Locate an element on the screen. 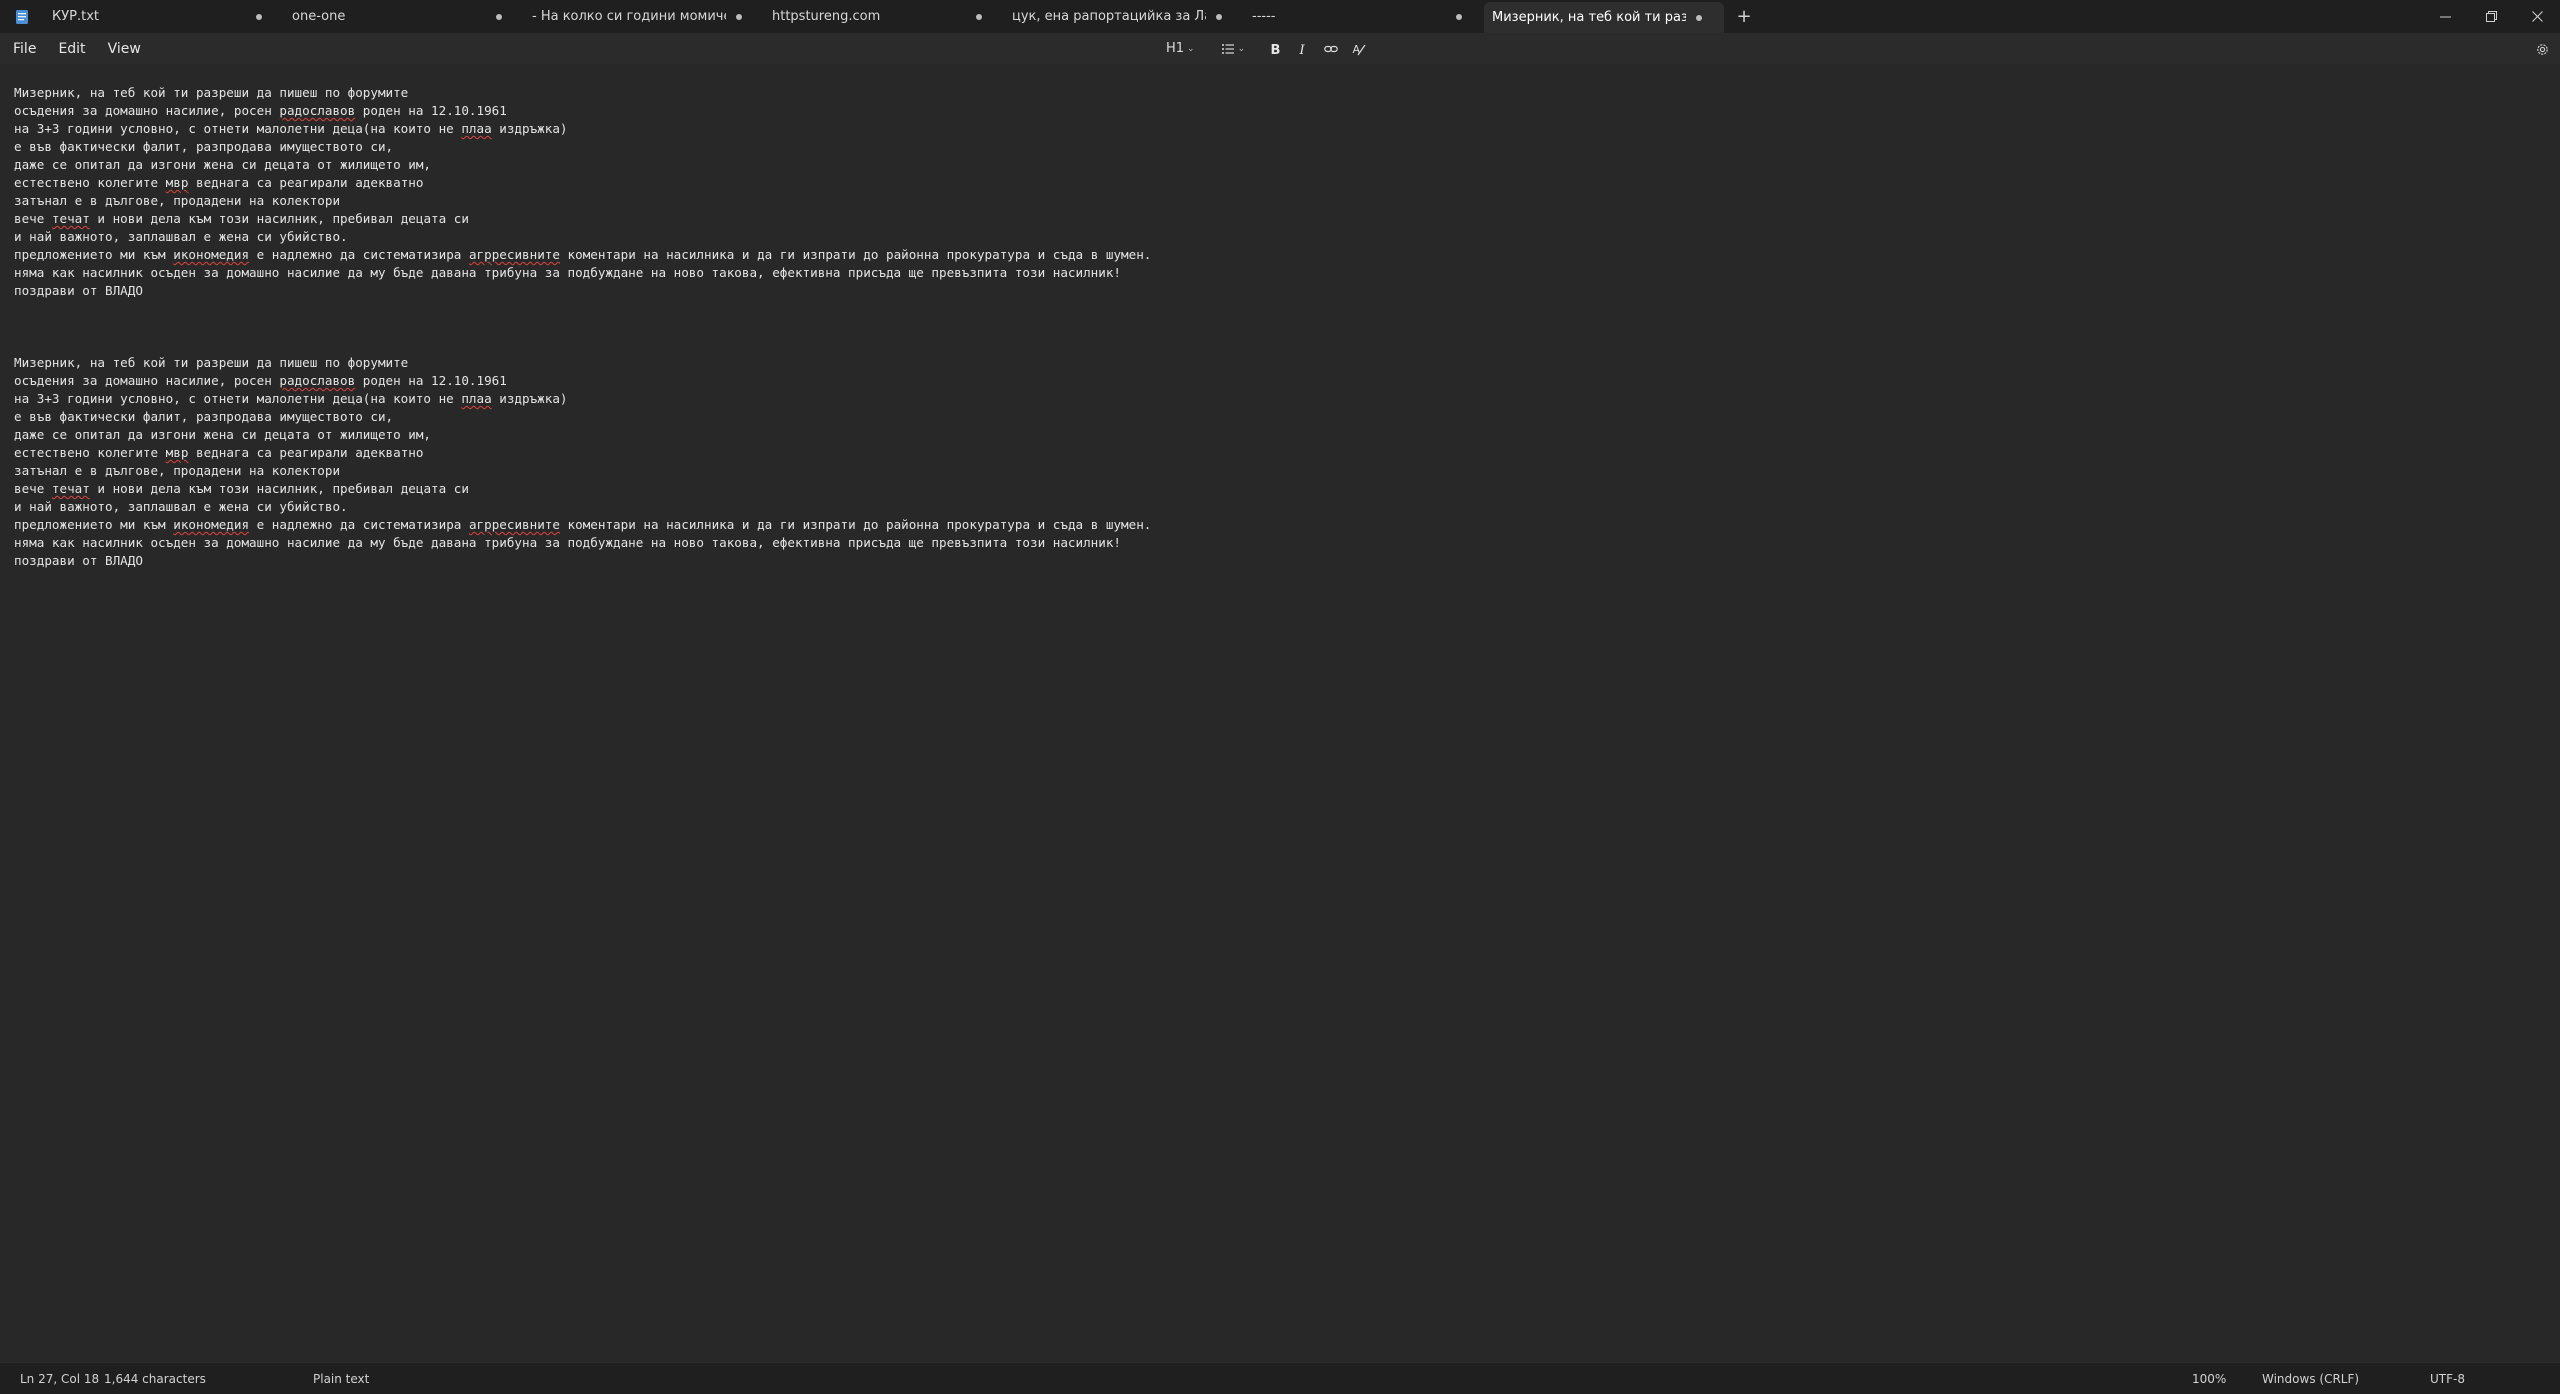 The image size is (2560, 1394). menu-file: File is located at coordinates (24, 49).